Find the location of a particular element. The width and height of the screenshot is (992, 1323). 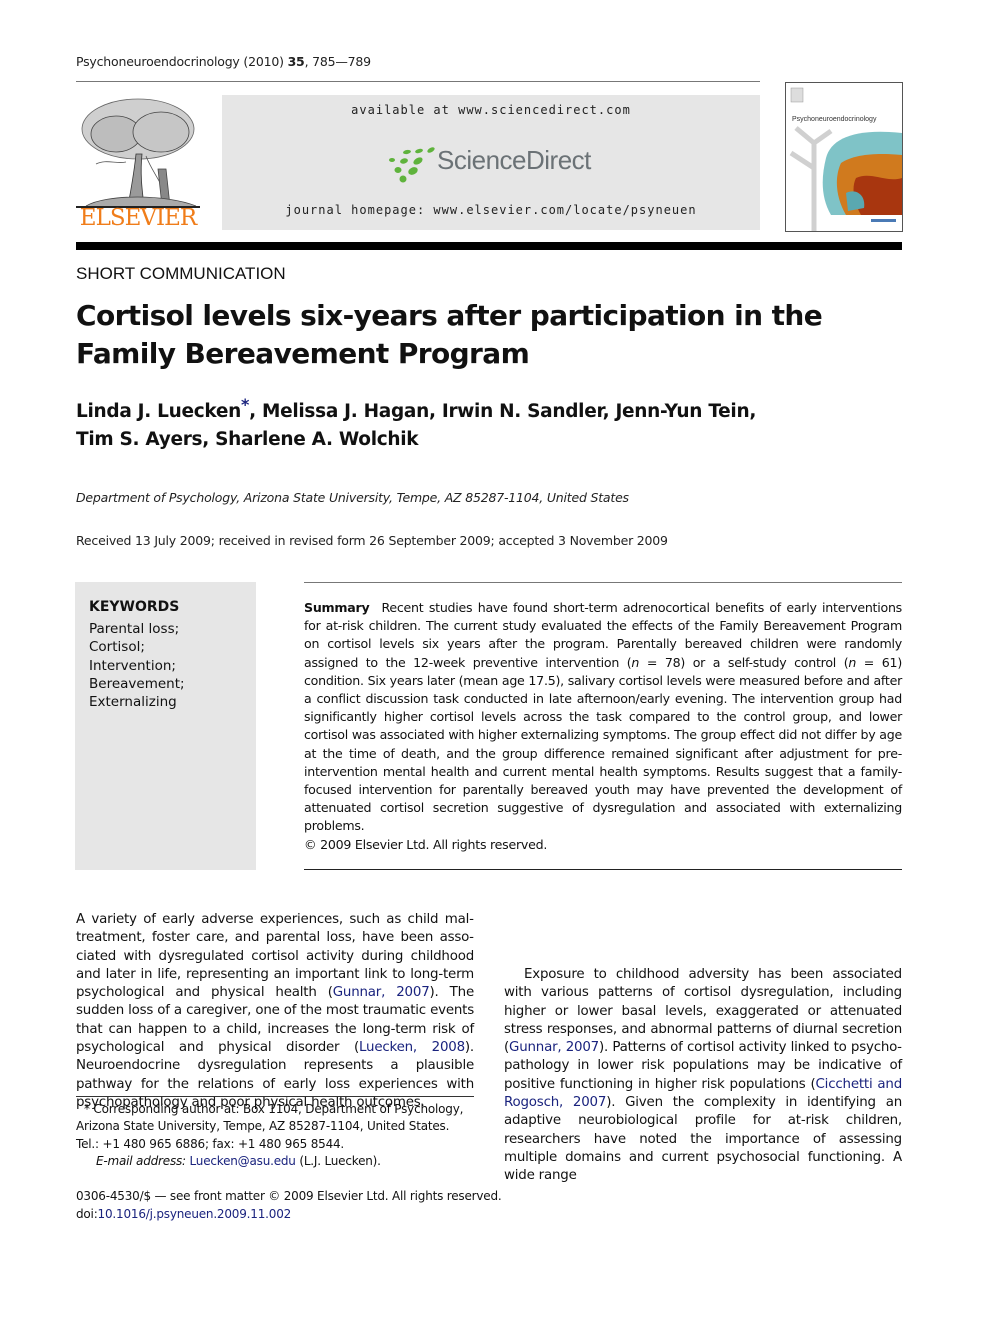

author: Linda J. Luecken is located at coordinates (158, 411).